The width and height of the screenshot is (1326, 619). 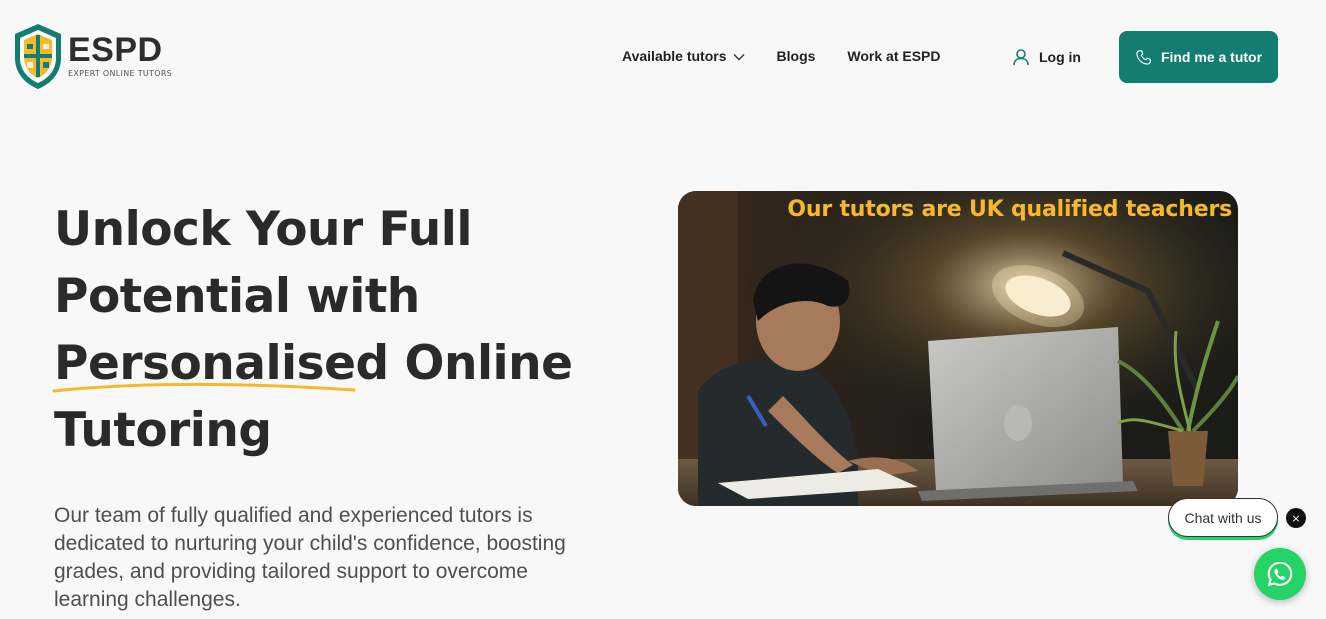 What do you see at coordinates (674, 56) in the screenshot?
I see `nav-available-tutors-label: Available tutors` at bounding box center [674, 56].